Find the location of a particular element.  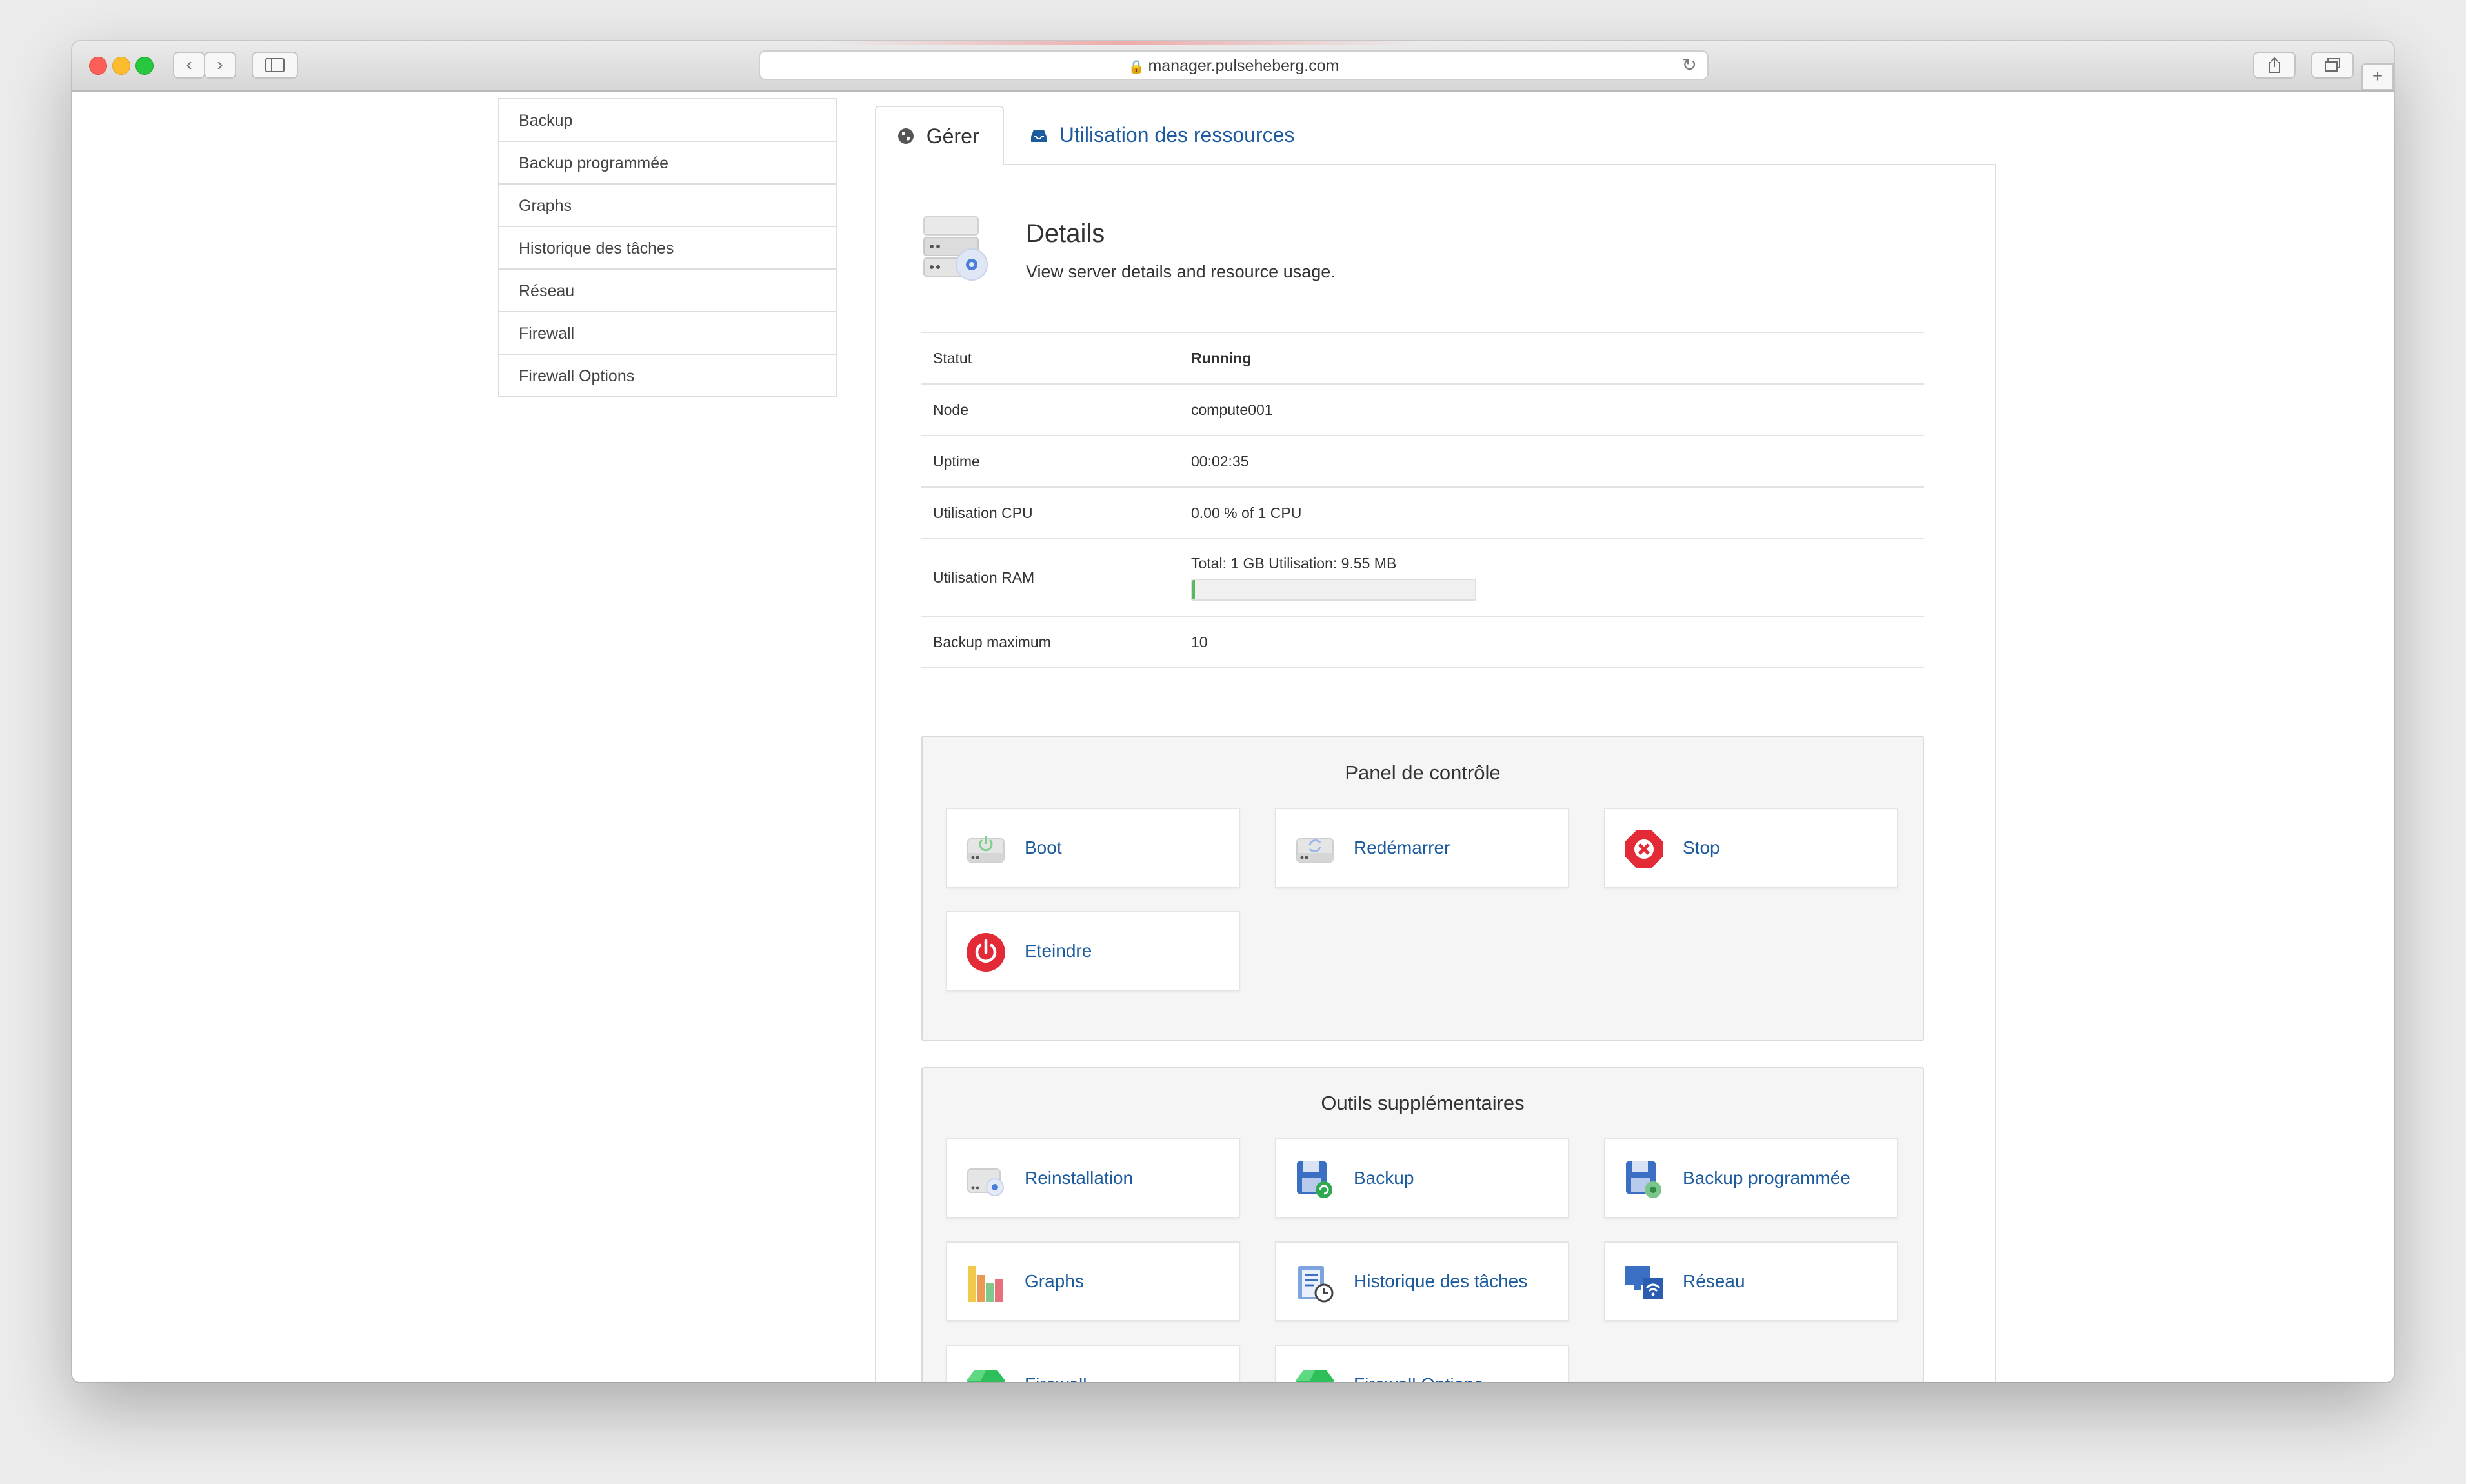

reinstallation-label: Reinstallation is located at coordinates (1079, 1178).